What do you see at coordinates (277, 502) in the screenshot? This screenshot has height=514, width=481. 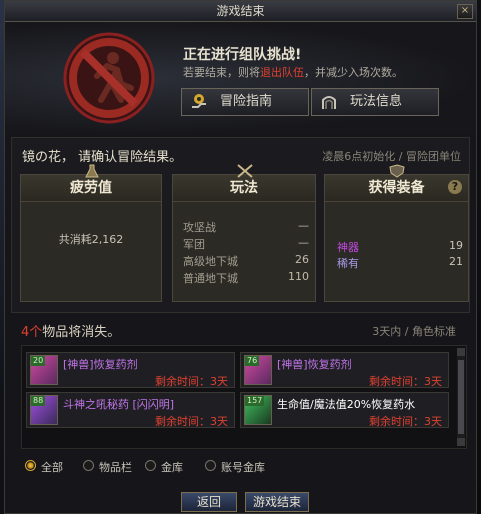 I see `end-game-button: 游戏结束` at bounding box center [277, 502].